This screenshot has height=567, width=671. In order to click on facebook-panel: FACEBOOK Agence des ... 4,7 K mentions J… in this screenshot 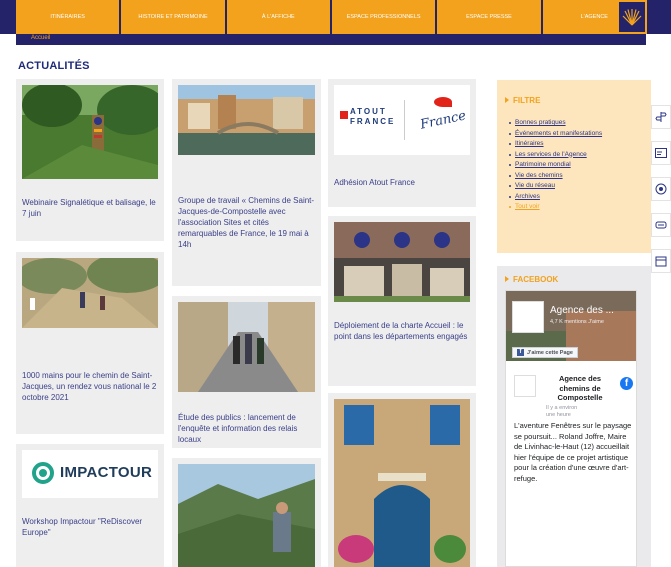, I will do `click(574, 416)`.